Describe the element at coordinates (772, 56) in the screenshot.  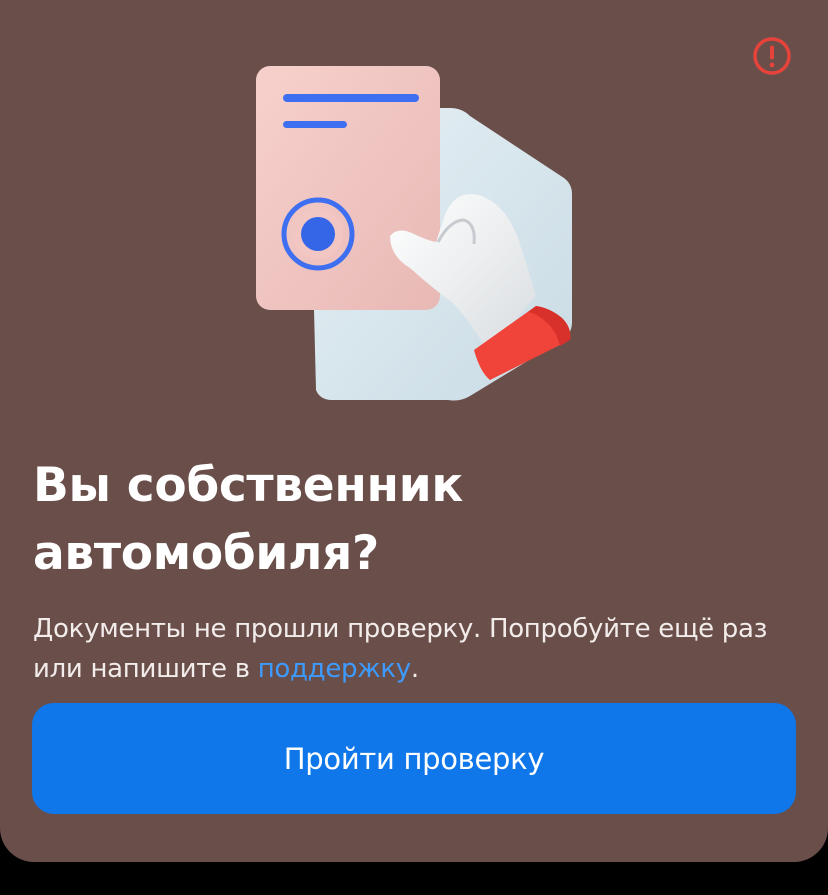
I see `alert-circle-icon` at that location.